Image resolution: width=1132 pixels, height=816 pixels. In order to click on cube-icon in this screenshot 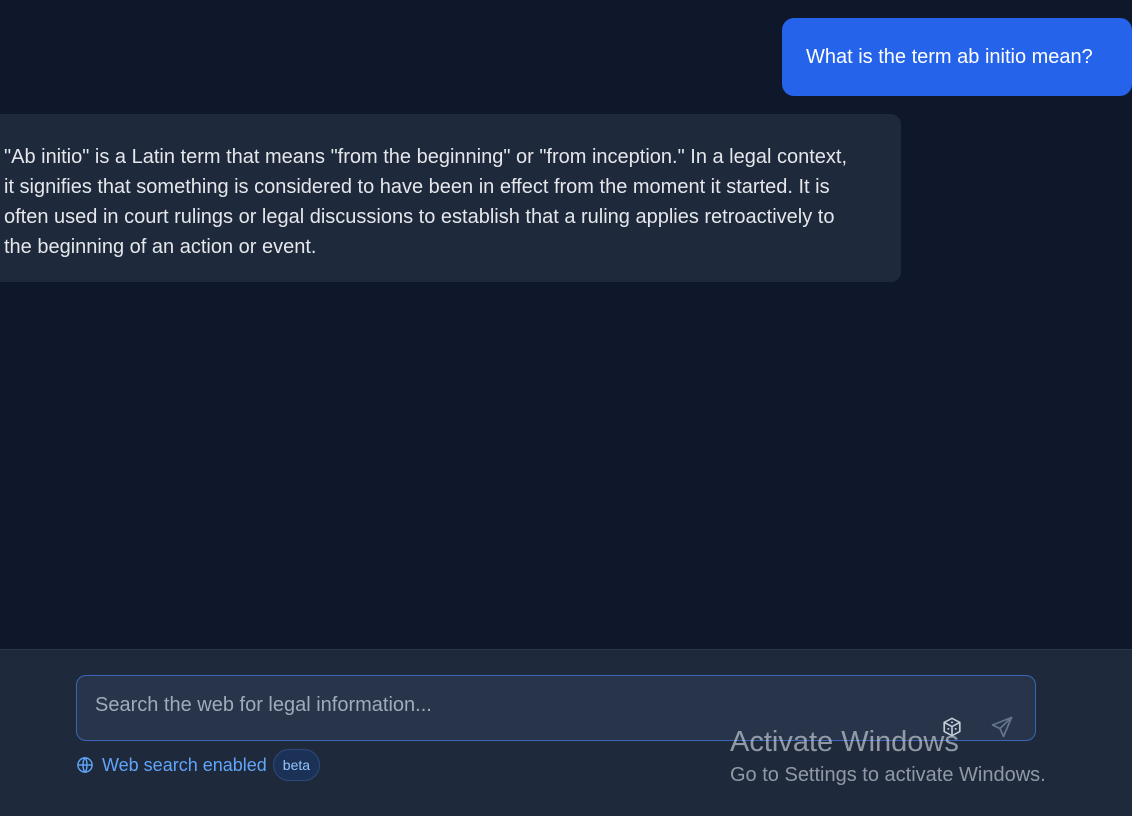, I will do `click(952, 727)`.